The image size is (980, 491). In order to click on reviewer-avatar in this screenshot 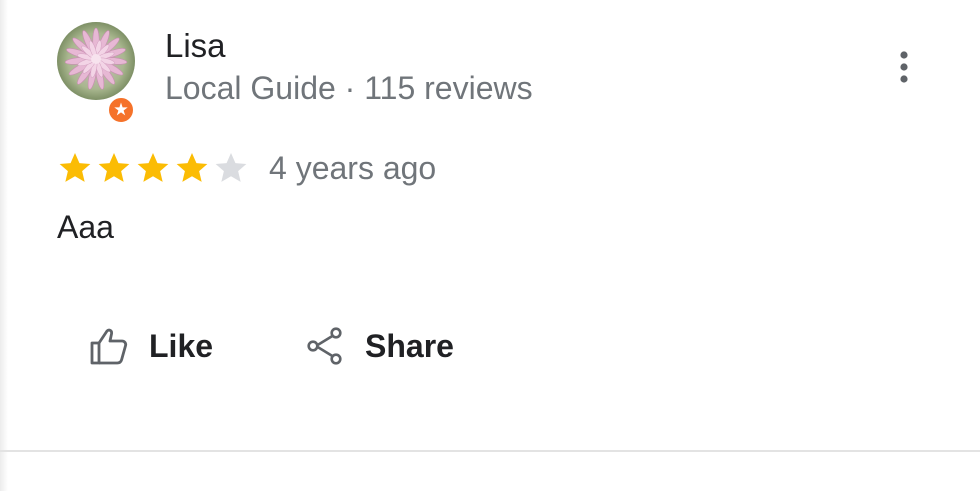, I will do `click(96, 73)`.